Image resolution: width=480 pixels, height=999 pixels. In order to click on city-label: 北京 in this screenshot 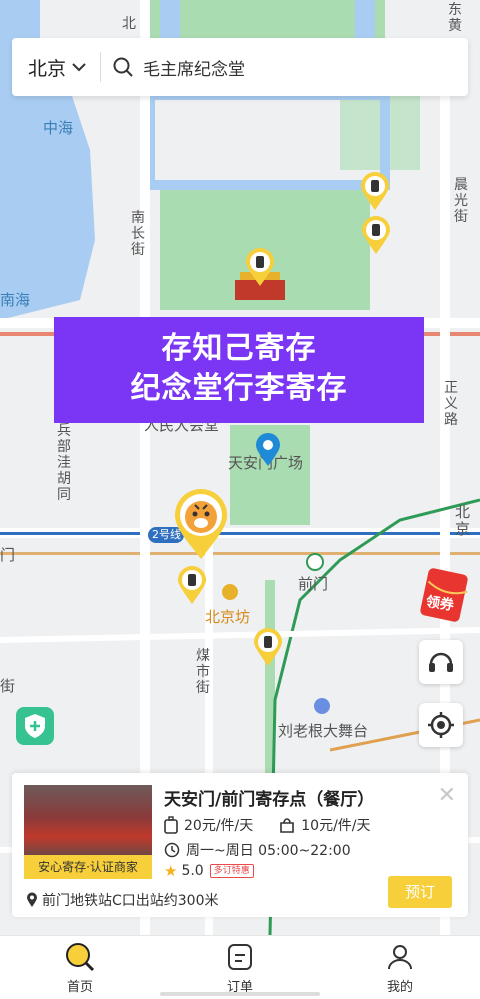, I will do `click(47, 68)`.